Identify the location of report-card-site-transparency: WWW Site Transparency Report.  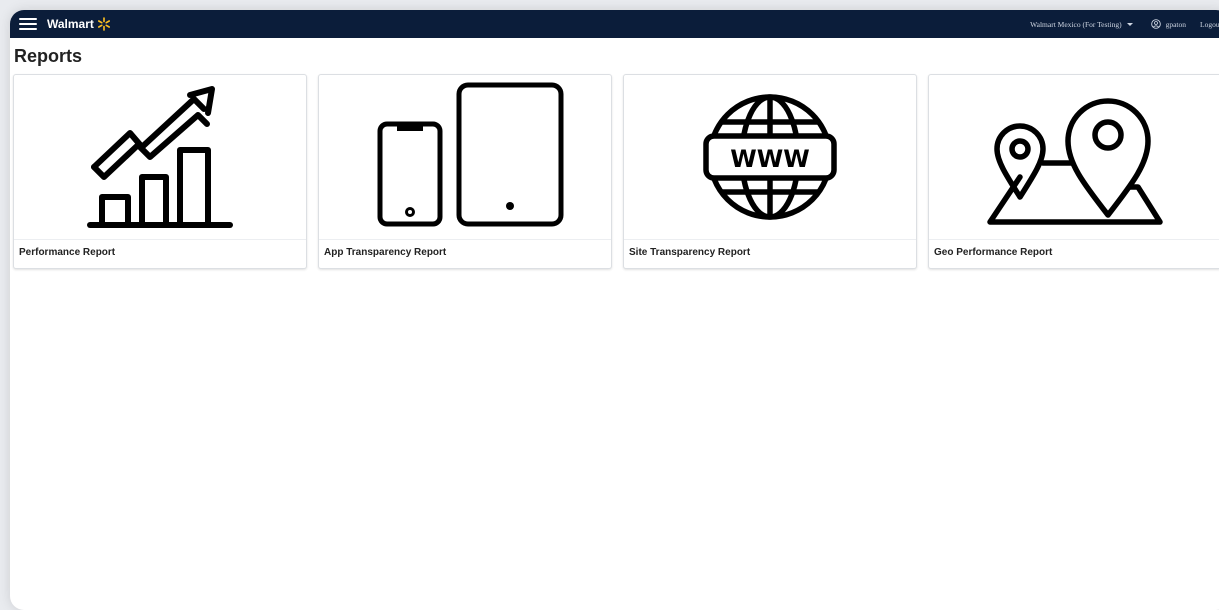
(770, 171).